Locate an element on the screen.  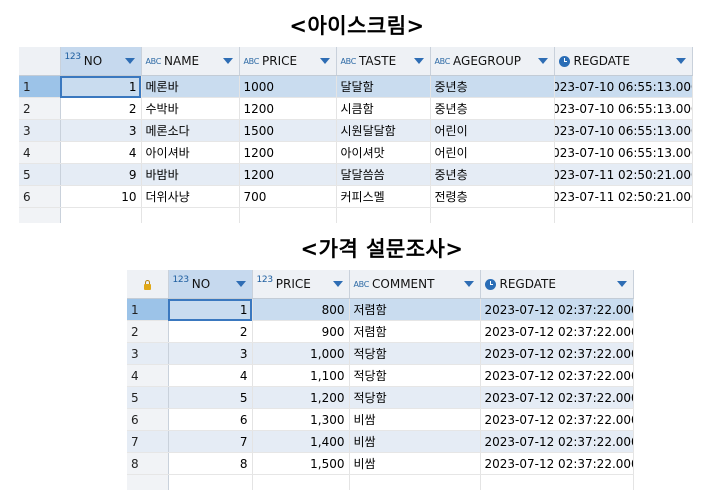
cell-name: 메론소다 is located at coordinates (190, 131).